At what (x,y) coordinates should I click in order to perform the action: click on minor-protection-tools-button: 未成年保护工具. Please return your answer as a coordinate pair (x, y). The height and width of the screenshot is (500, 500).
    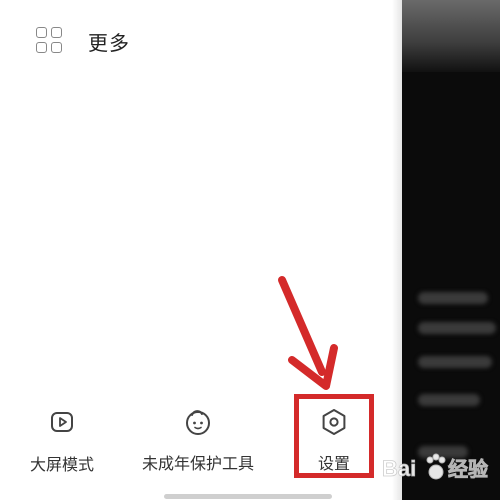
    Looking at the image, I should click on (198, 439).